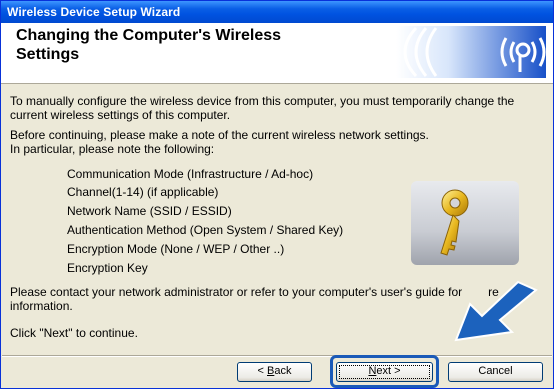 The height and width of the screenshot is (389, 554). Describe the element at coordinates (94, 12) in the screenshot. I see `window-title: Wireless Device Setup Wizard` at that location.